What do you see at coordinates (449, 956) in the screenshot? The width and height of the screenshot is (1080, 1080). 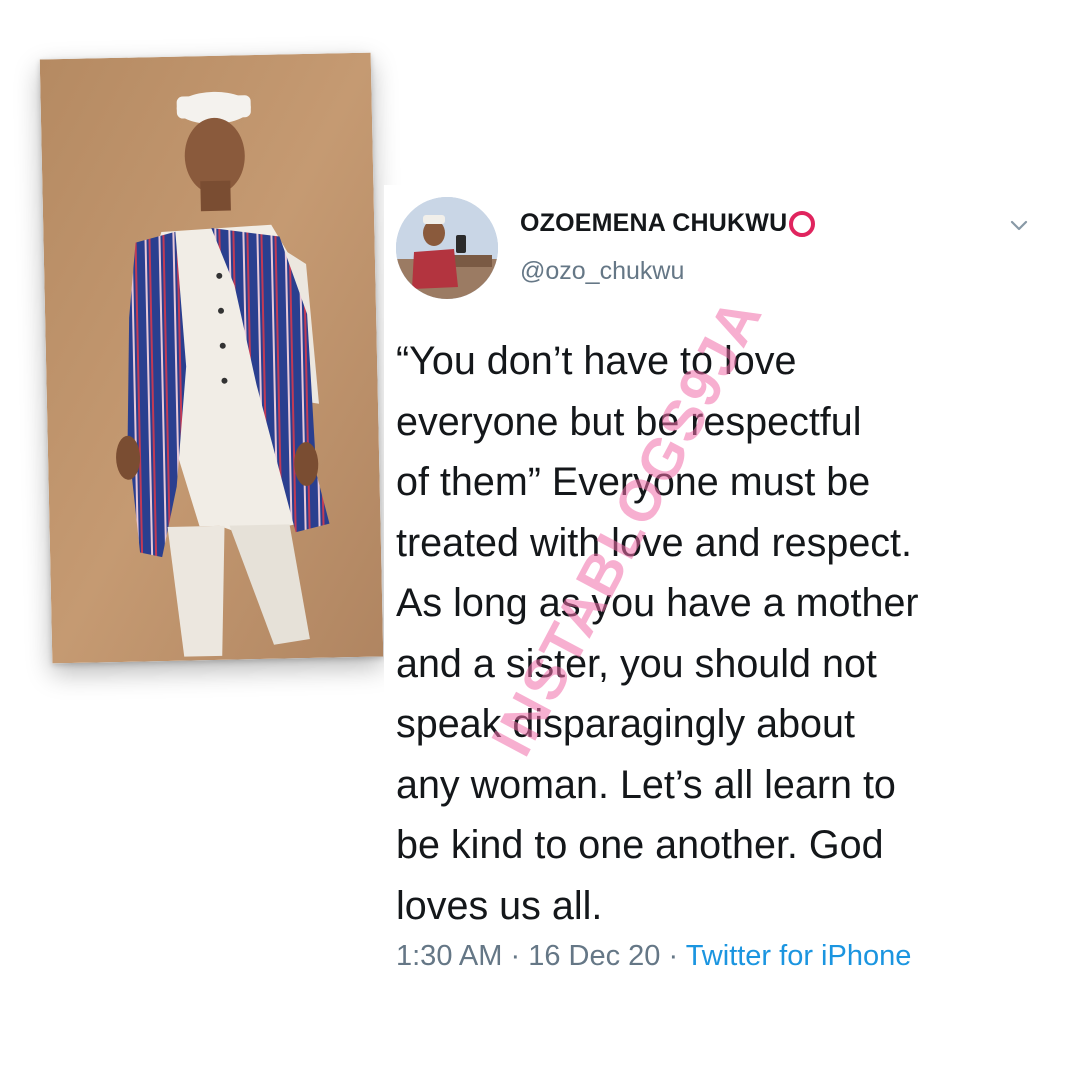 I see `tweet-time: 1:30 AM` at bounding box center [449, 956].